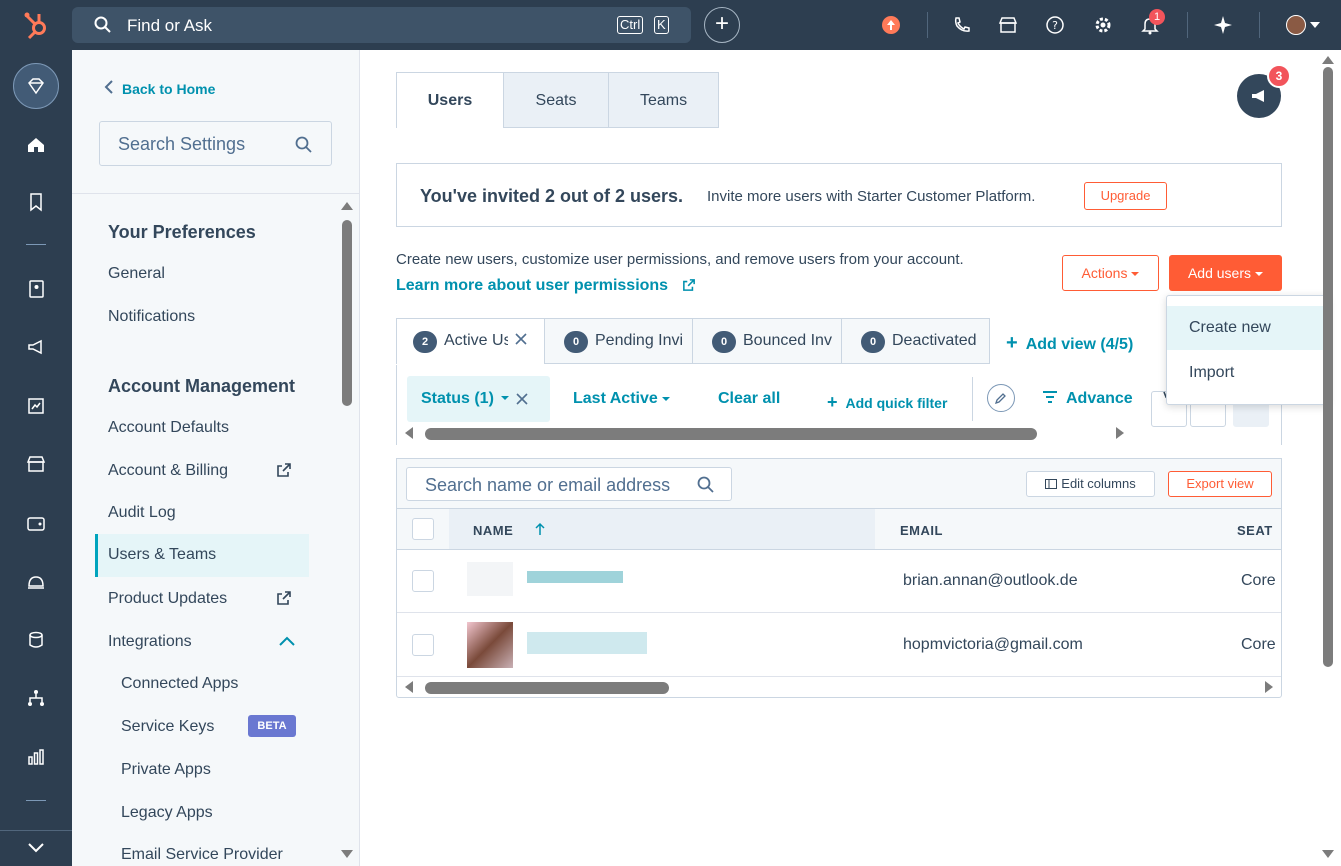  I want to click on sidebar-item-private-apps: Private Apps, so click(166, 770).